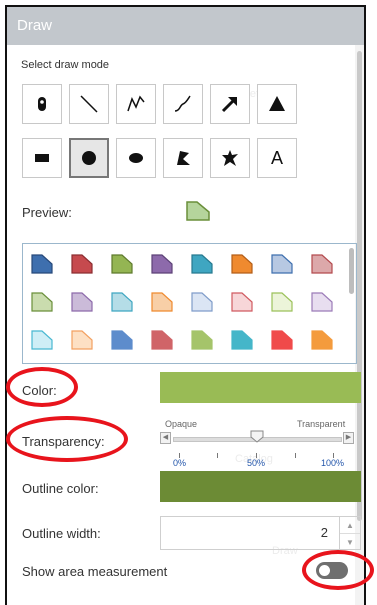 This screenshot has width=377, height=605. What do you see at coordinates (60, 488) in the screenshot?
I see `outline-color-label: Outline color:` at bounding box center [60, 488].